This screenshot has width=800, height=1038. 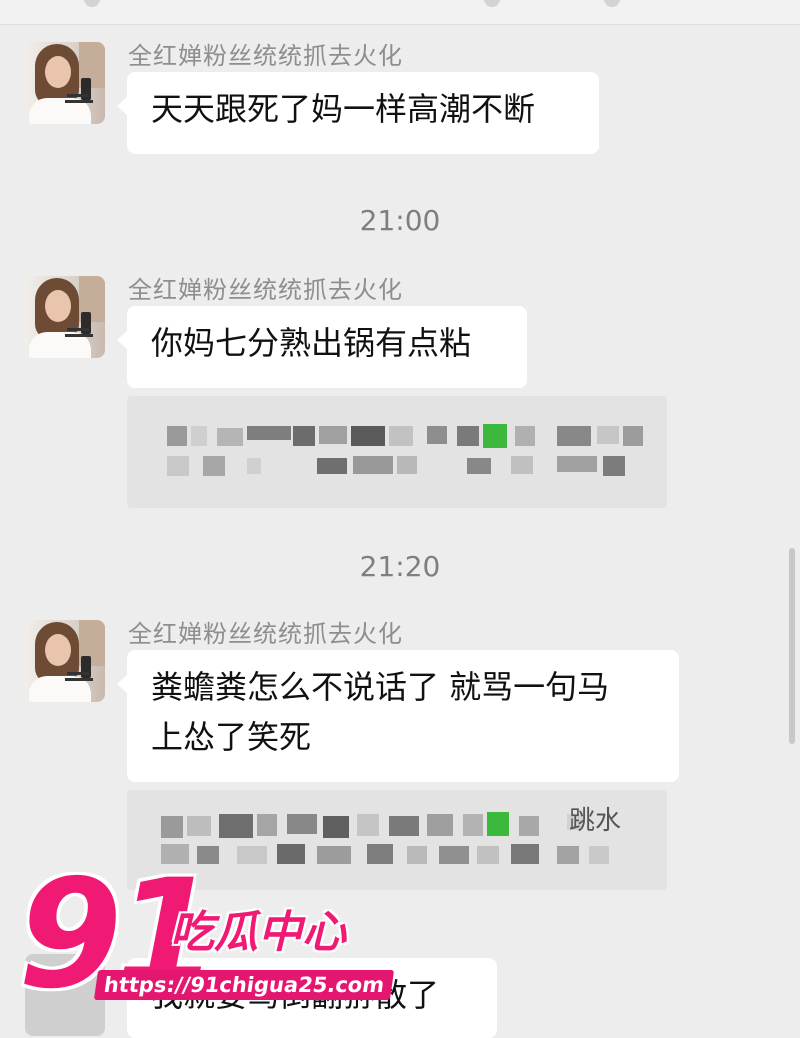 What do you see at coordinates (398, 716) in the screenshot?
I see `message-bubble: 粪蟾粪怎么不说话了 就骂一句马 上怂了笑死` at bounding box center [398, 716].